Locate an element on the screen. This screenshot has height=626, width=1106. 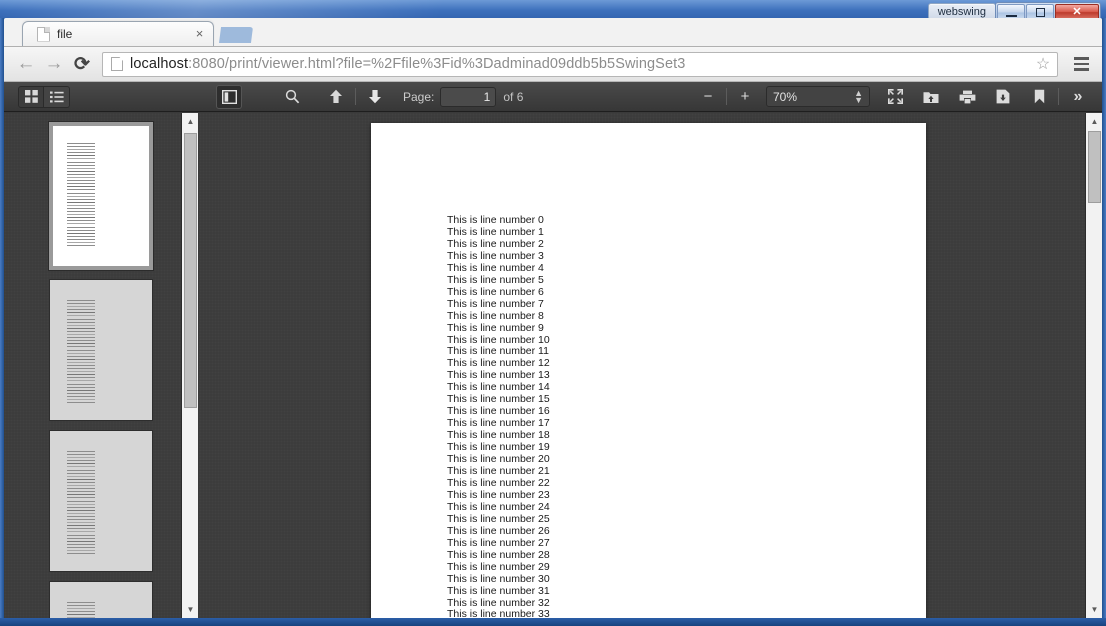
window-right-border is located at coordinates (1104, 322).